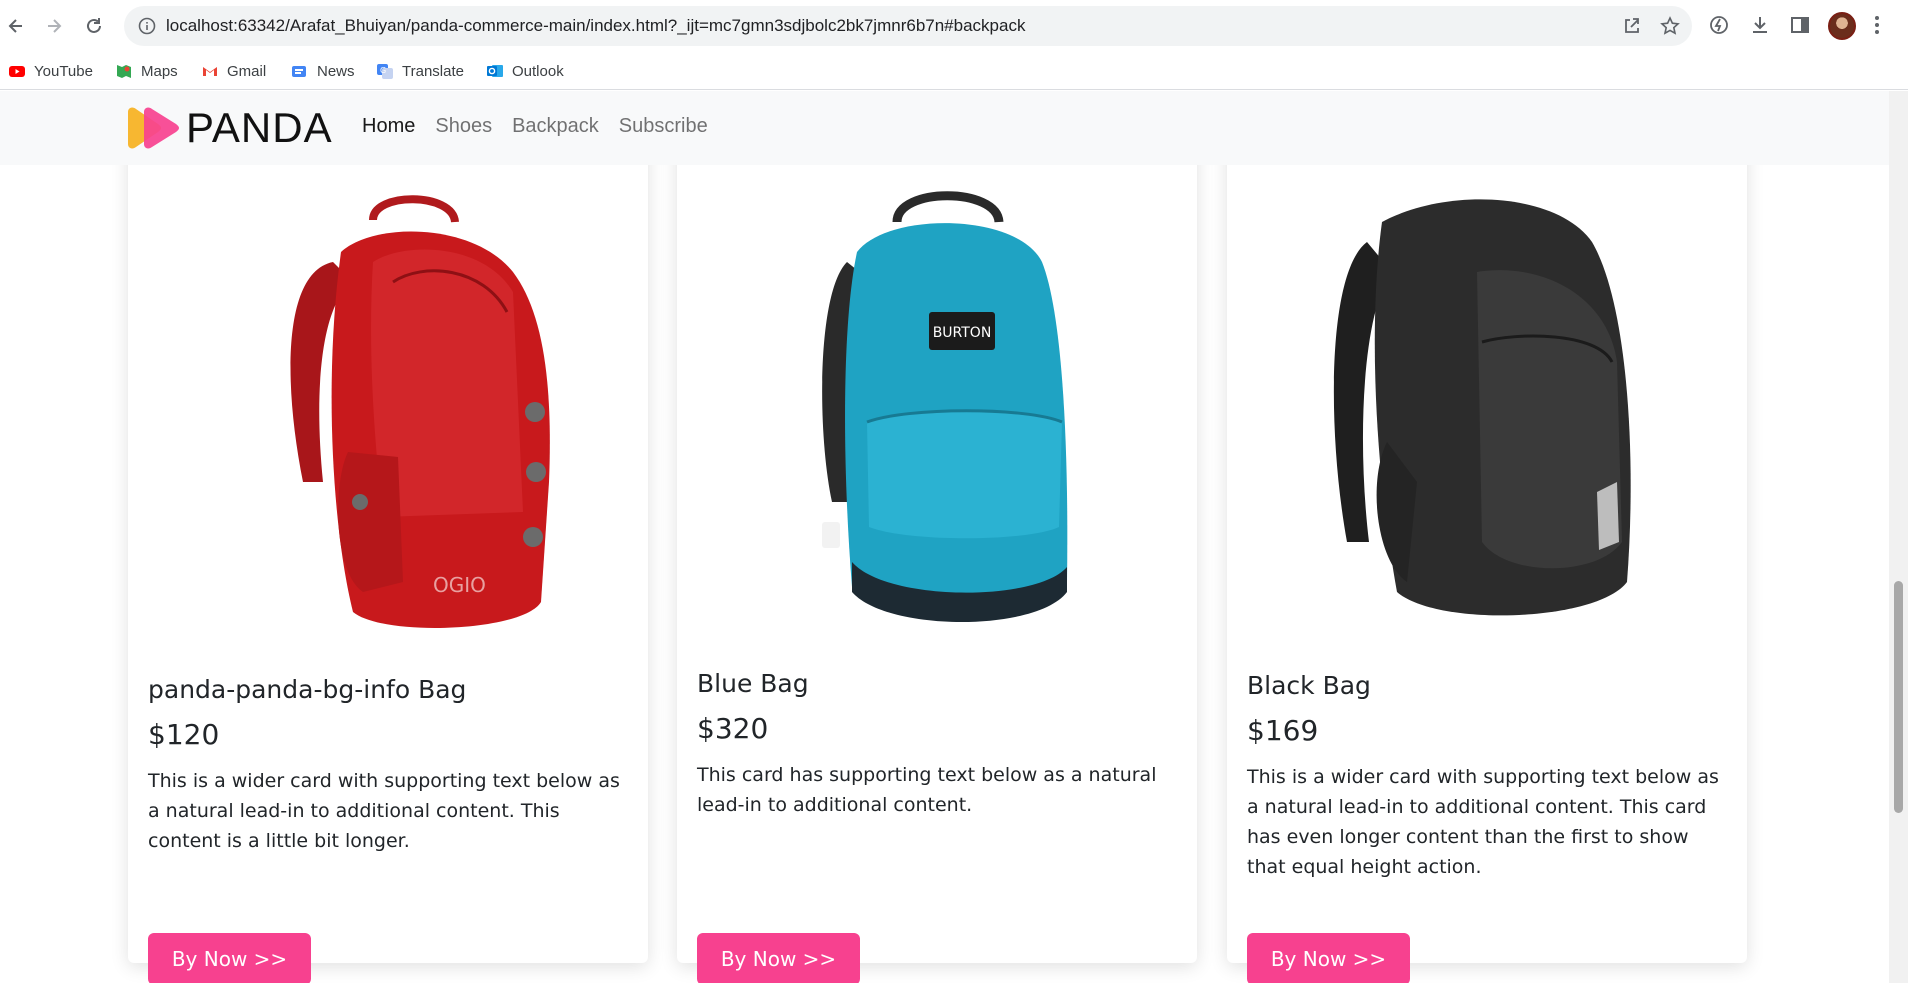 This screenshot has height=983, width=1908. I want to click on profile-avatar, so click(1842, 26).